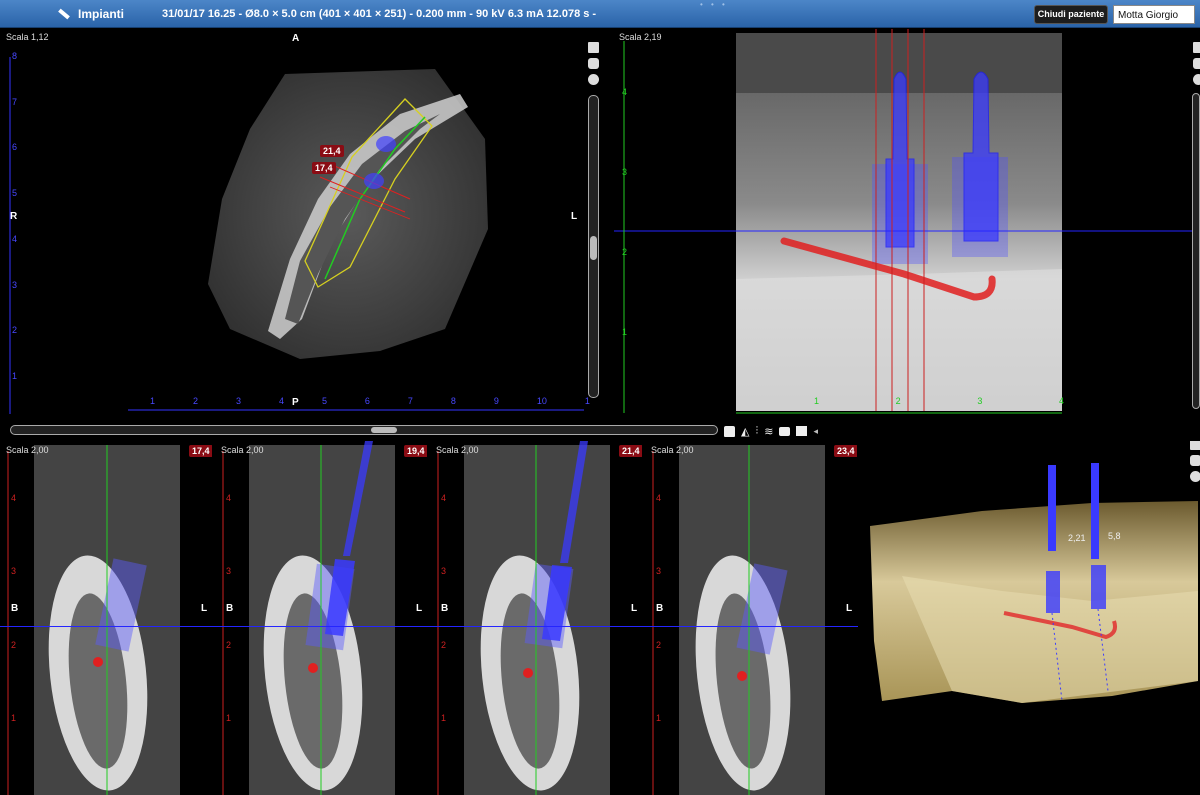  What do you see at coordinates (627, 212) in the screenshot?
I see `panoramic-ruler-y: 4 3 2 1` at bounding box center [627, 212].